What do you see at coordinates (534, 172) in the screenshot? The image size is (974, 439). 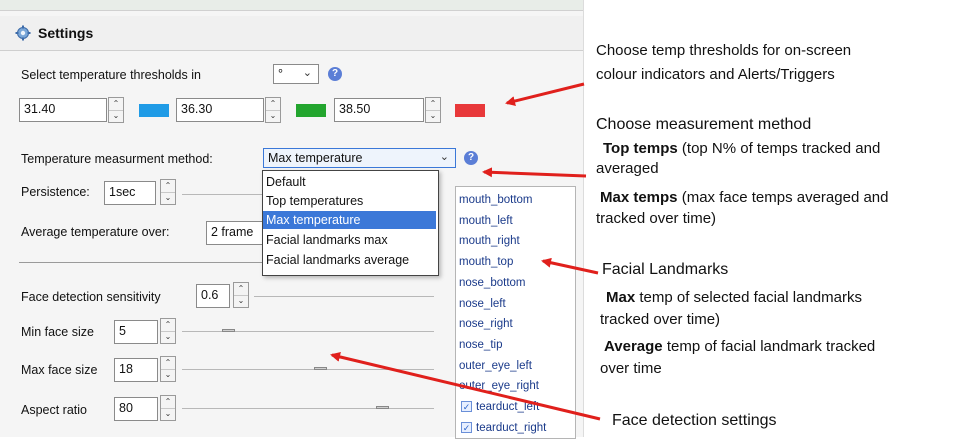 I see `arrow-method` at bounding box center [534, 172].